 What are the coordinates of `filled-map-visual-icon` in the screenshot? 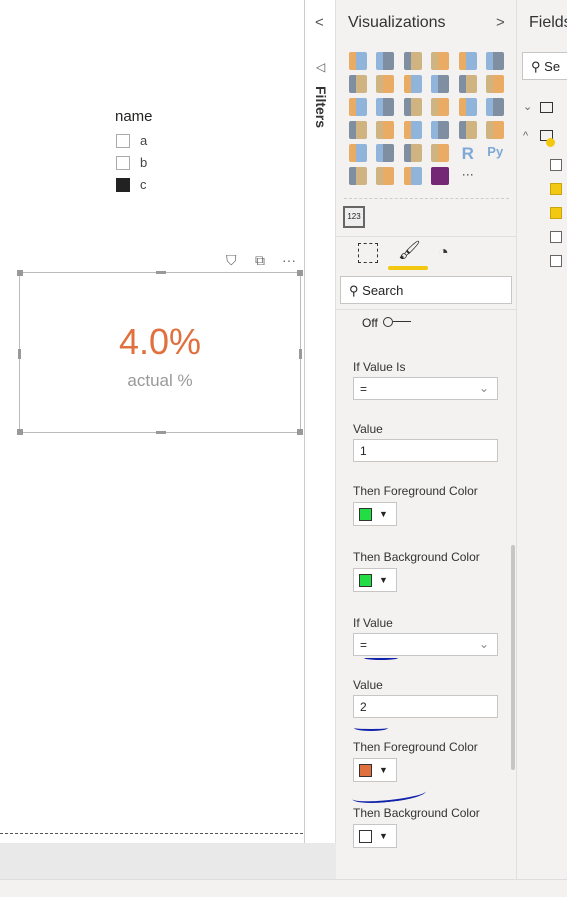 It's located at (357, 130).